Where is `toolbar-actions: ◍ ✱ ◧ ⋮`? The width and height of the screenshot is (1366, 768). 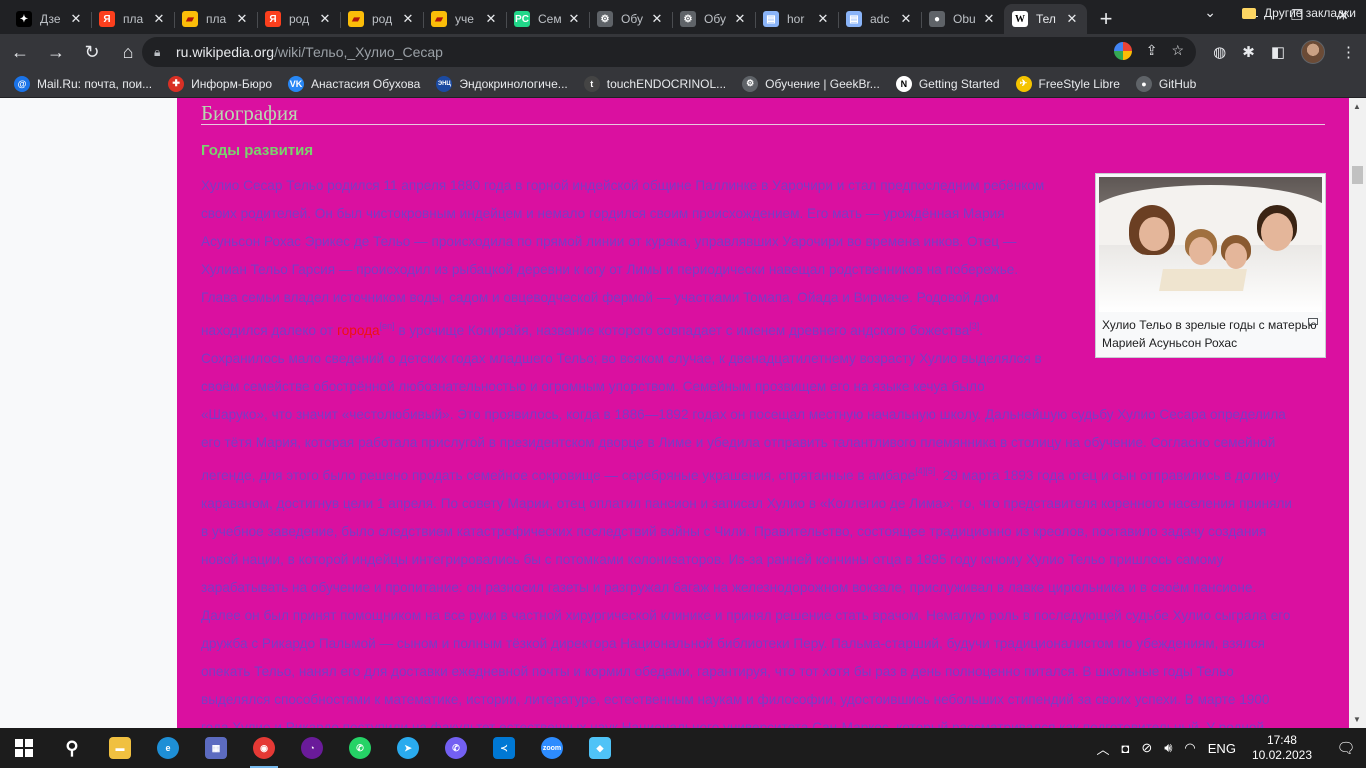 toolbar-actions: ◍ ✱ ◧ ⋮ is located at coordinates (1284, 52).